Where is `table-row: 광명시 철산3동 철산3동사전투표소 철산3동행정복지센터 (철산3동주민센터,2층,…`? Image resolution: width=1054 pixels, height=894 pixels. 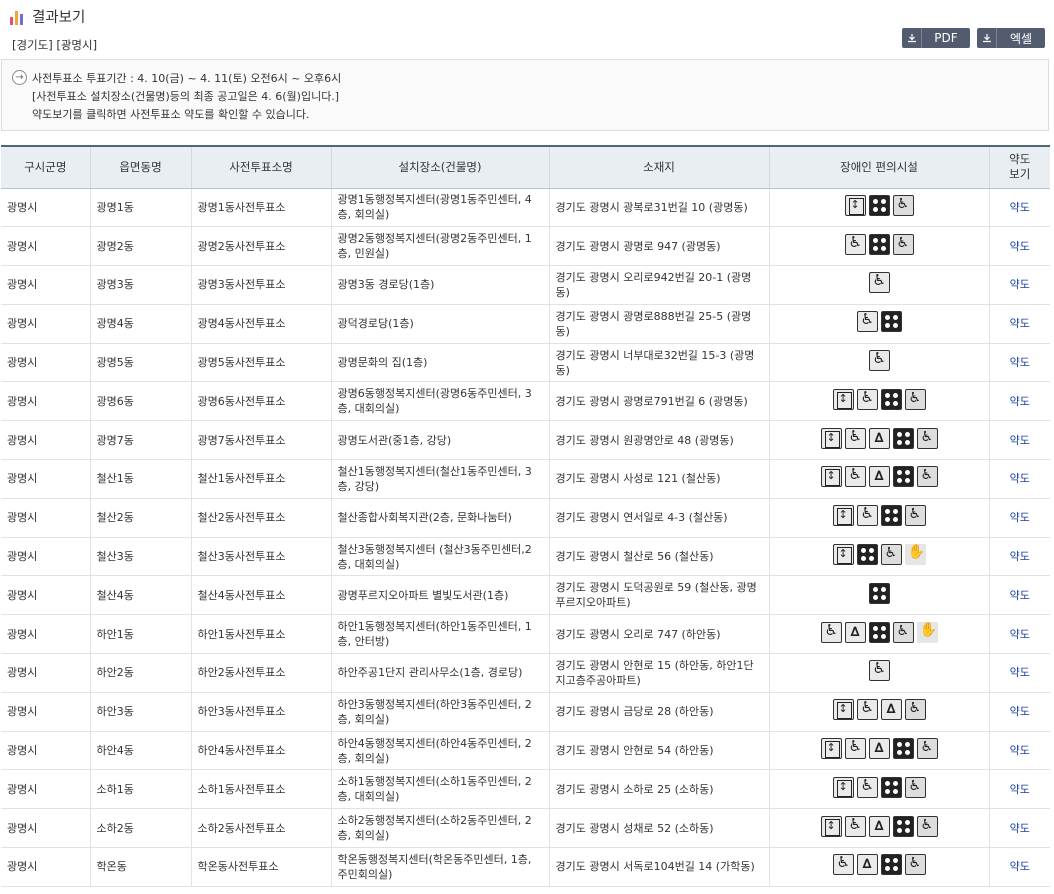 table-row: 광명시 철산3동 철산3동사전투표소 철산3동행정복지센터 (철산3동주민센터,2층,… is located at coordinates (525, 557).